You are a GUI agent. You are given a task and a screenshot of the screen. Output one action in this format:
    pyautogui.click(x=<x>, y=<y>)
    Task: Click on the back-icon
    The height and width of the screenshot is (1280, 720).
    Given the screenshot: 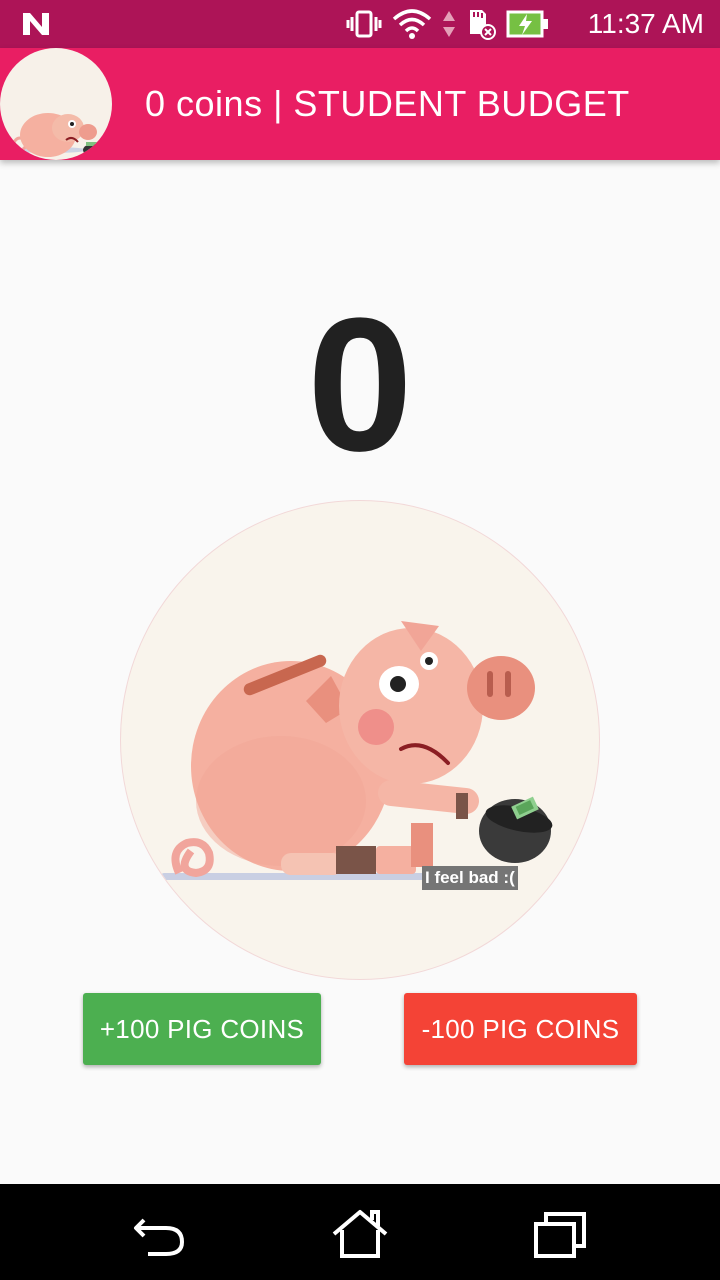 What is the action you would take?
    pyautogui.click(x=160, y=1234)
    